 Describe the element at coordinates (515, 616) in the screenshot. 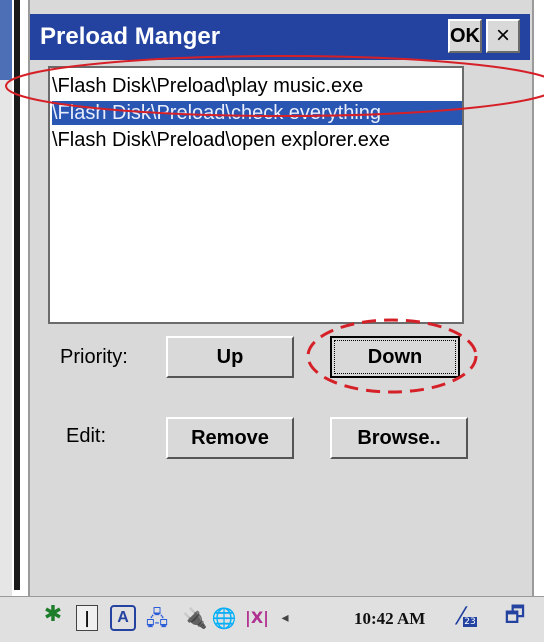

I see `desktop-switch-icon: 🗗` at that location.